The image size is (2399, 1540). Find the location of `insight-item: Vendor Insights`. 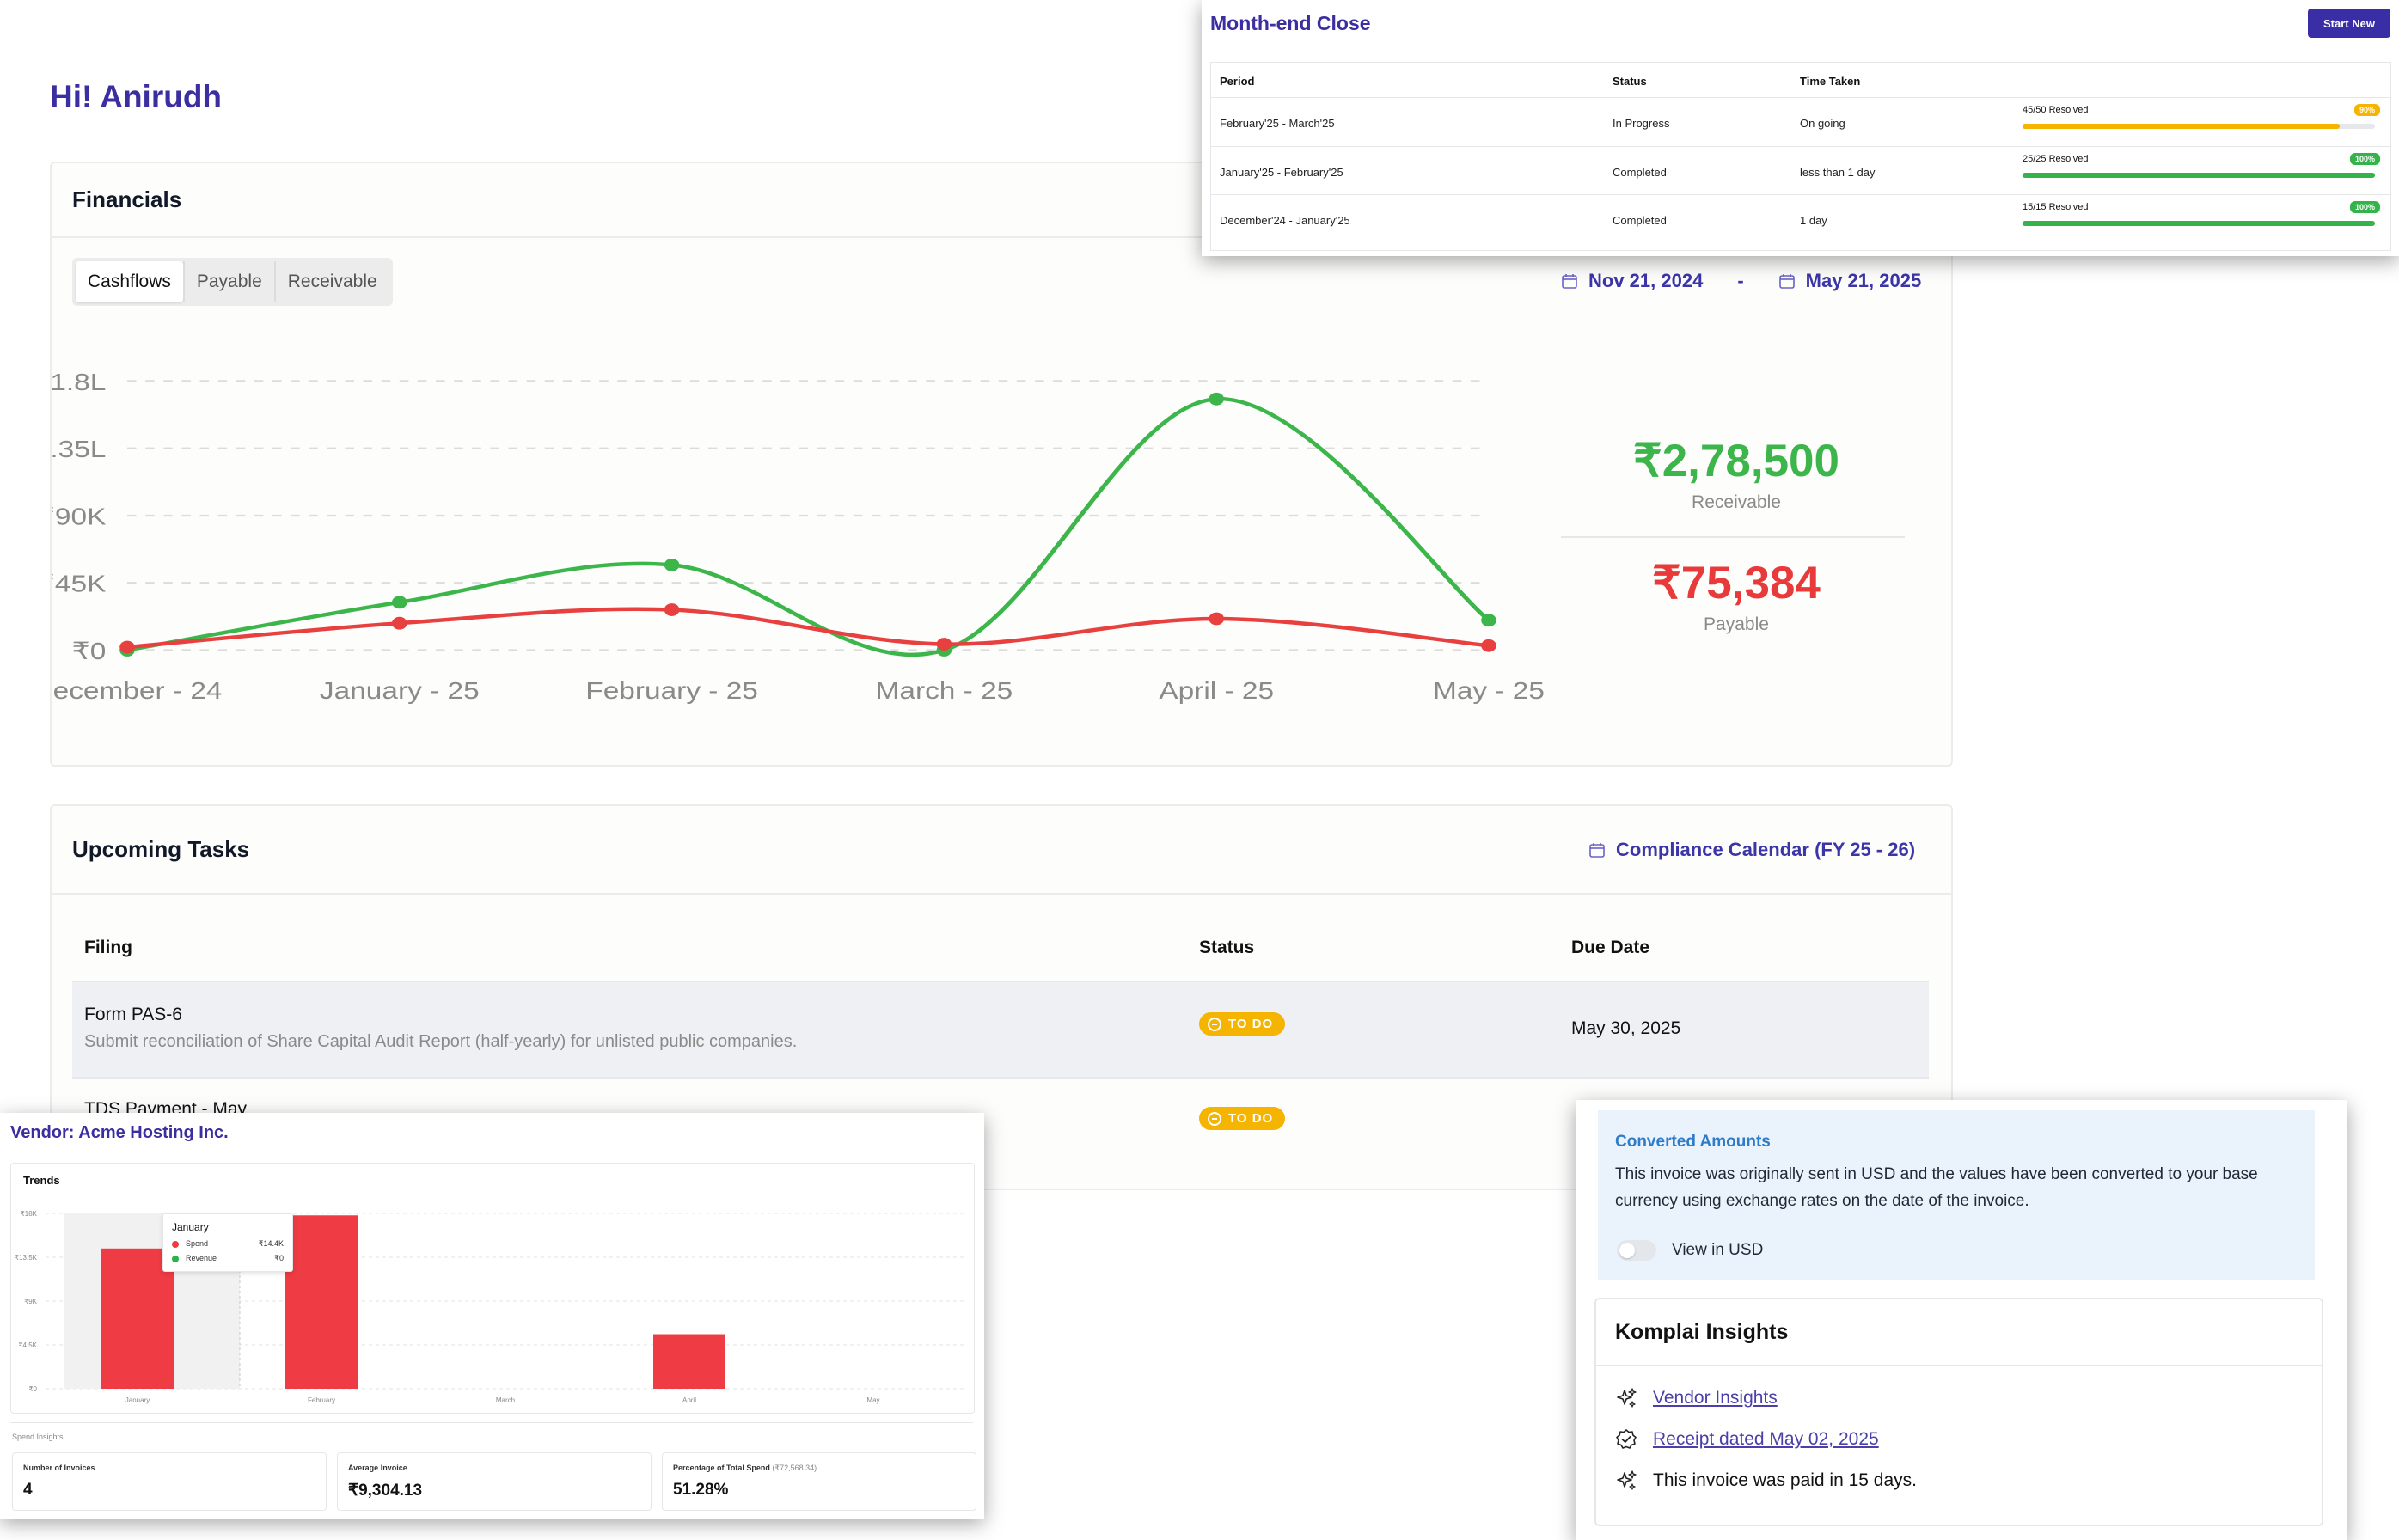

insight-item: Vendor Insights is located at coordinates (1696, 1398).